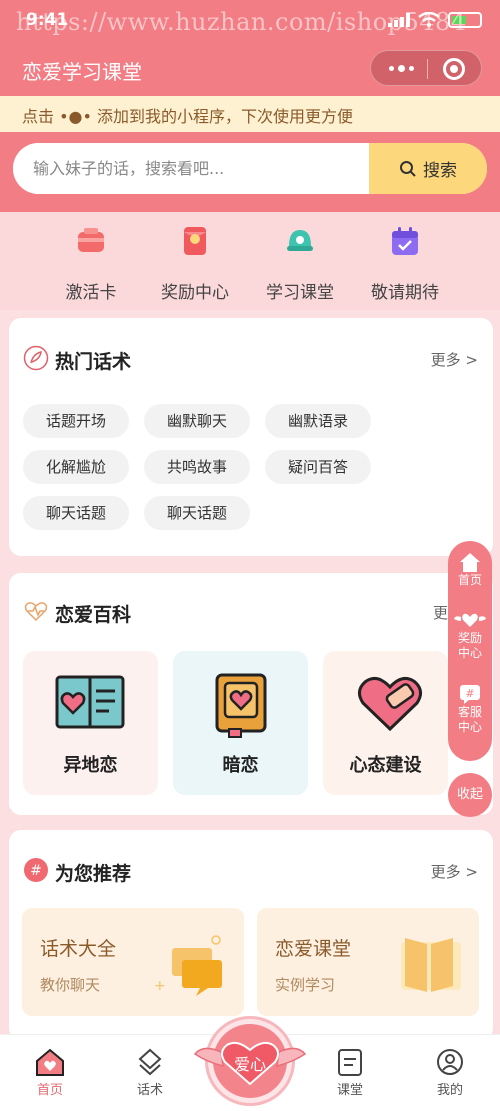 This screenshot has width=500, height=1111. What do you see at coordinates (454, 359) in the screenshot?
I see `hot-phrases-more-link: 更多 >` at bounding box center [454, 359].